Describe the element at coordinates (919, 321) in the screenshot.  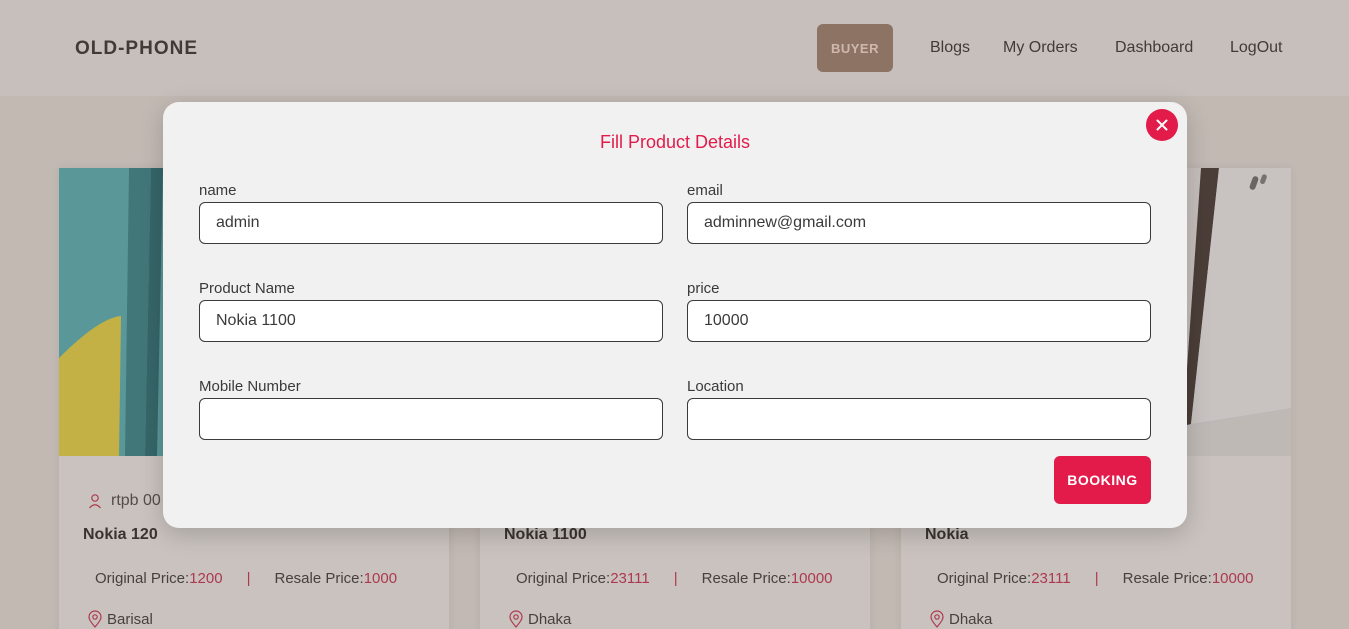
I see `price-input` at that location.